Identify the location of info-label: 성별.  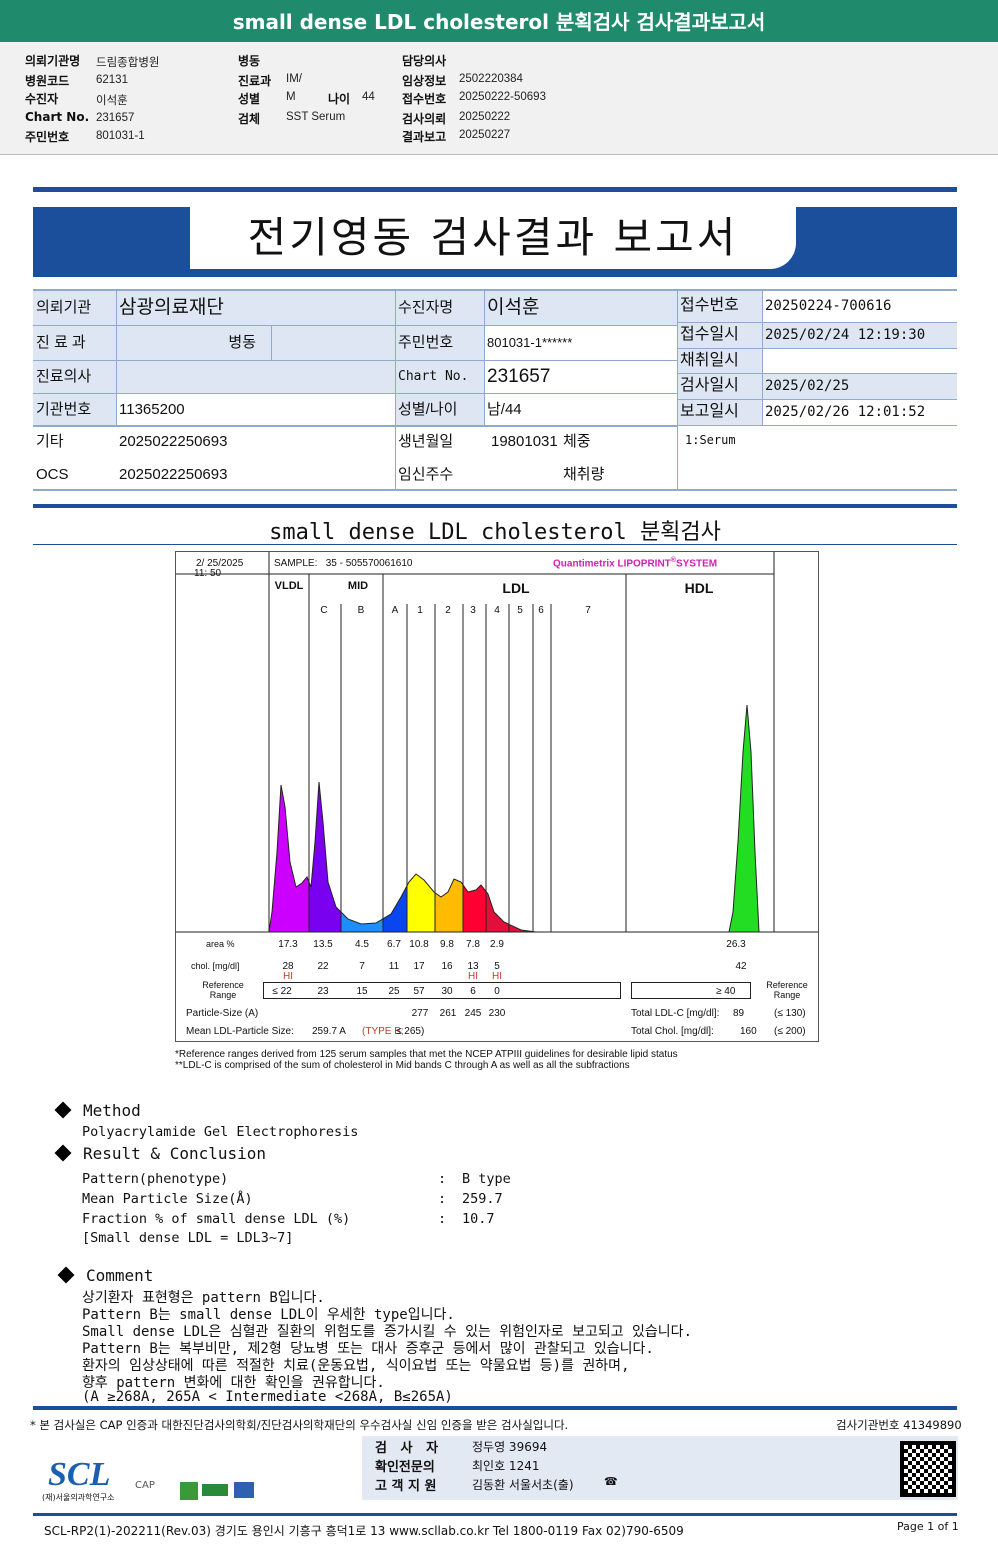
(249, 99).